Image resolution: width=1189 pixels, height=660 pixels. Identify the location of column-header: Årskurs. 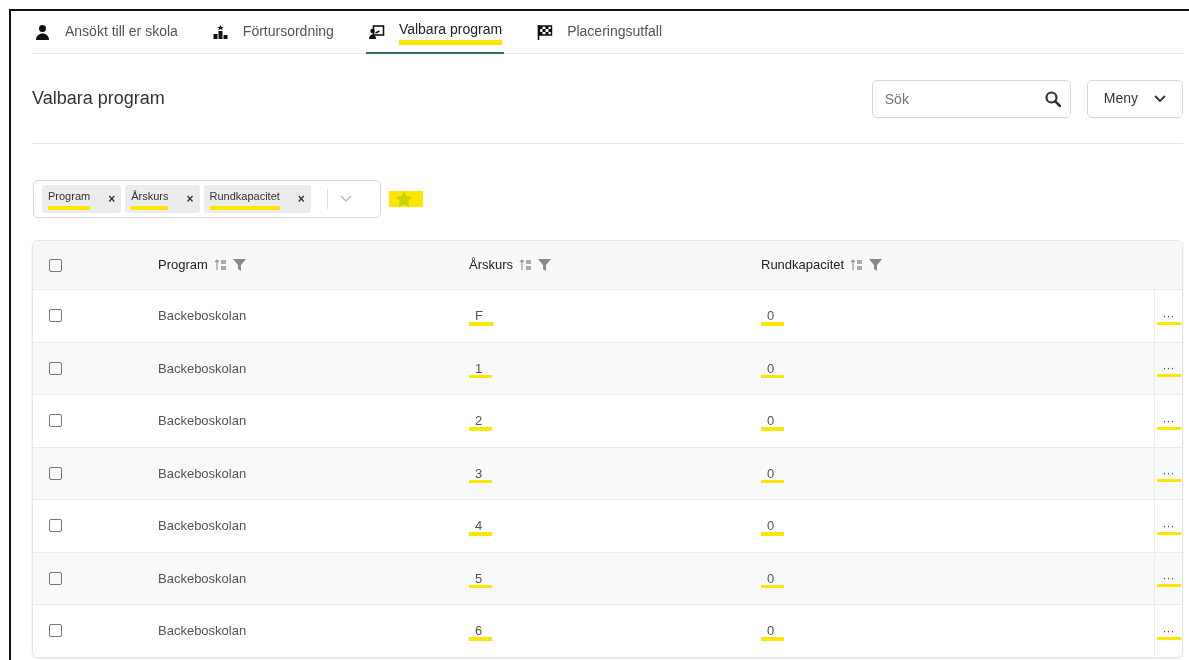
(491, 265).